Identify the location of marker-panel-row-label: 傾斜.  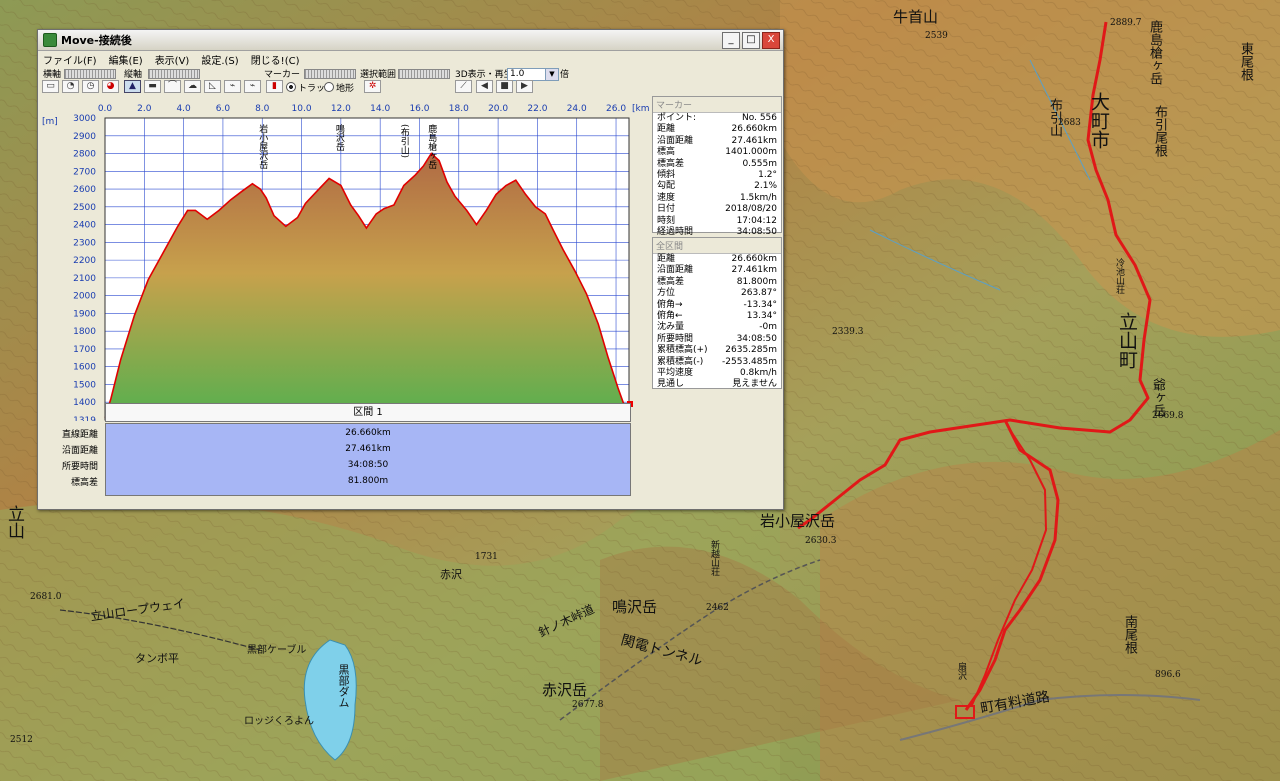
(666, 175).